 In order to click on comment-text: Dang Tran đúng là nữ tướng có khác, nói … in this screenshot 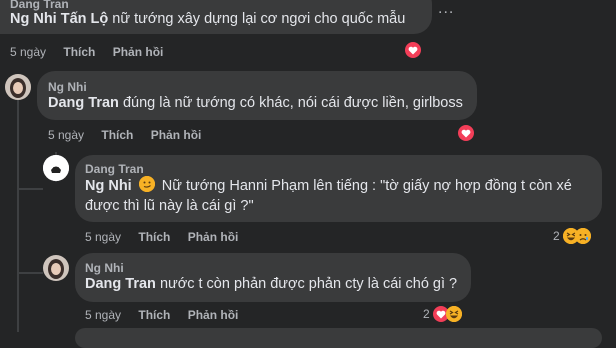, I will do `click(255, 103)`.